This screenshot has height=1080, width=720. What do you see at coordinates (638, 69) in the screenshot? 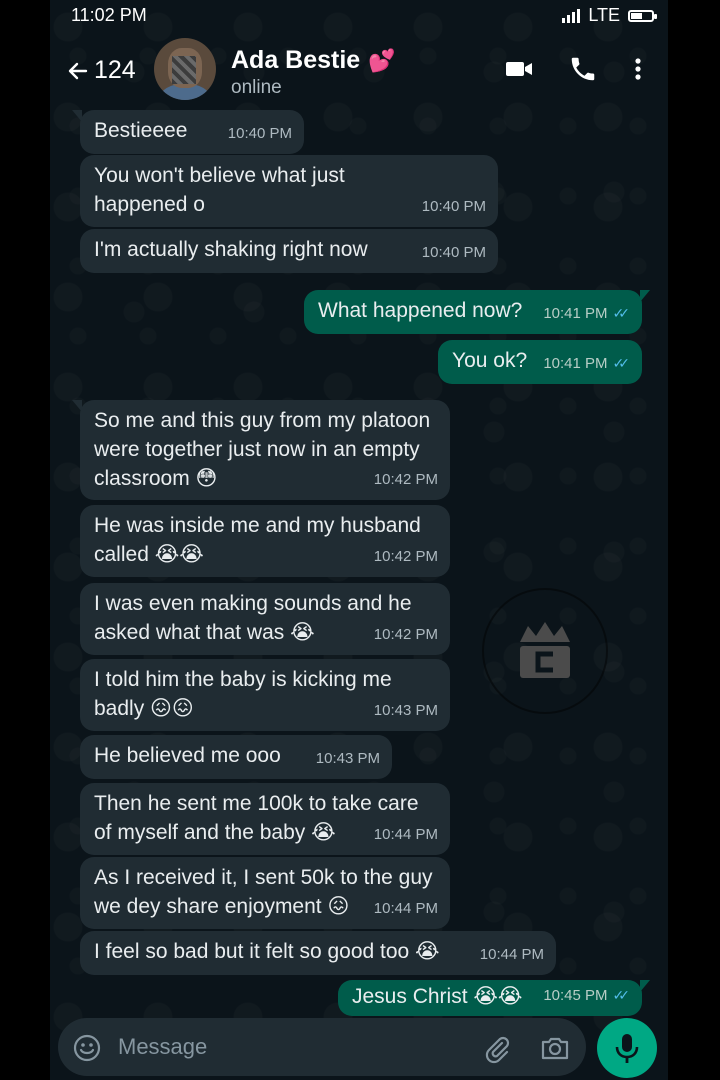
I see `more-options-icon` at bounding box center [638, 69].